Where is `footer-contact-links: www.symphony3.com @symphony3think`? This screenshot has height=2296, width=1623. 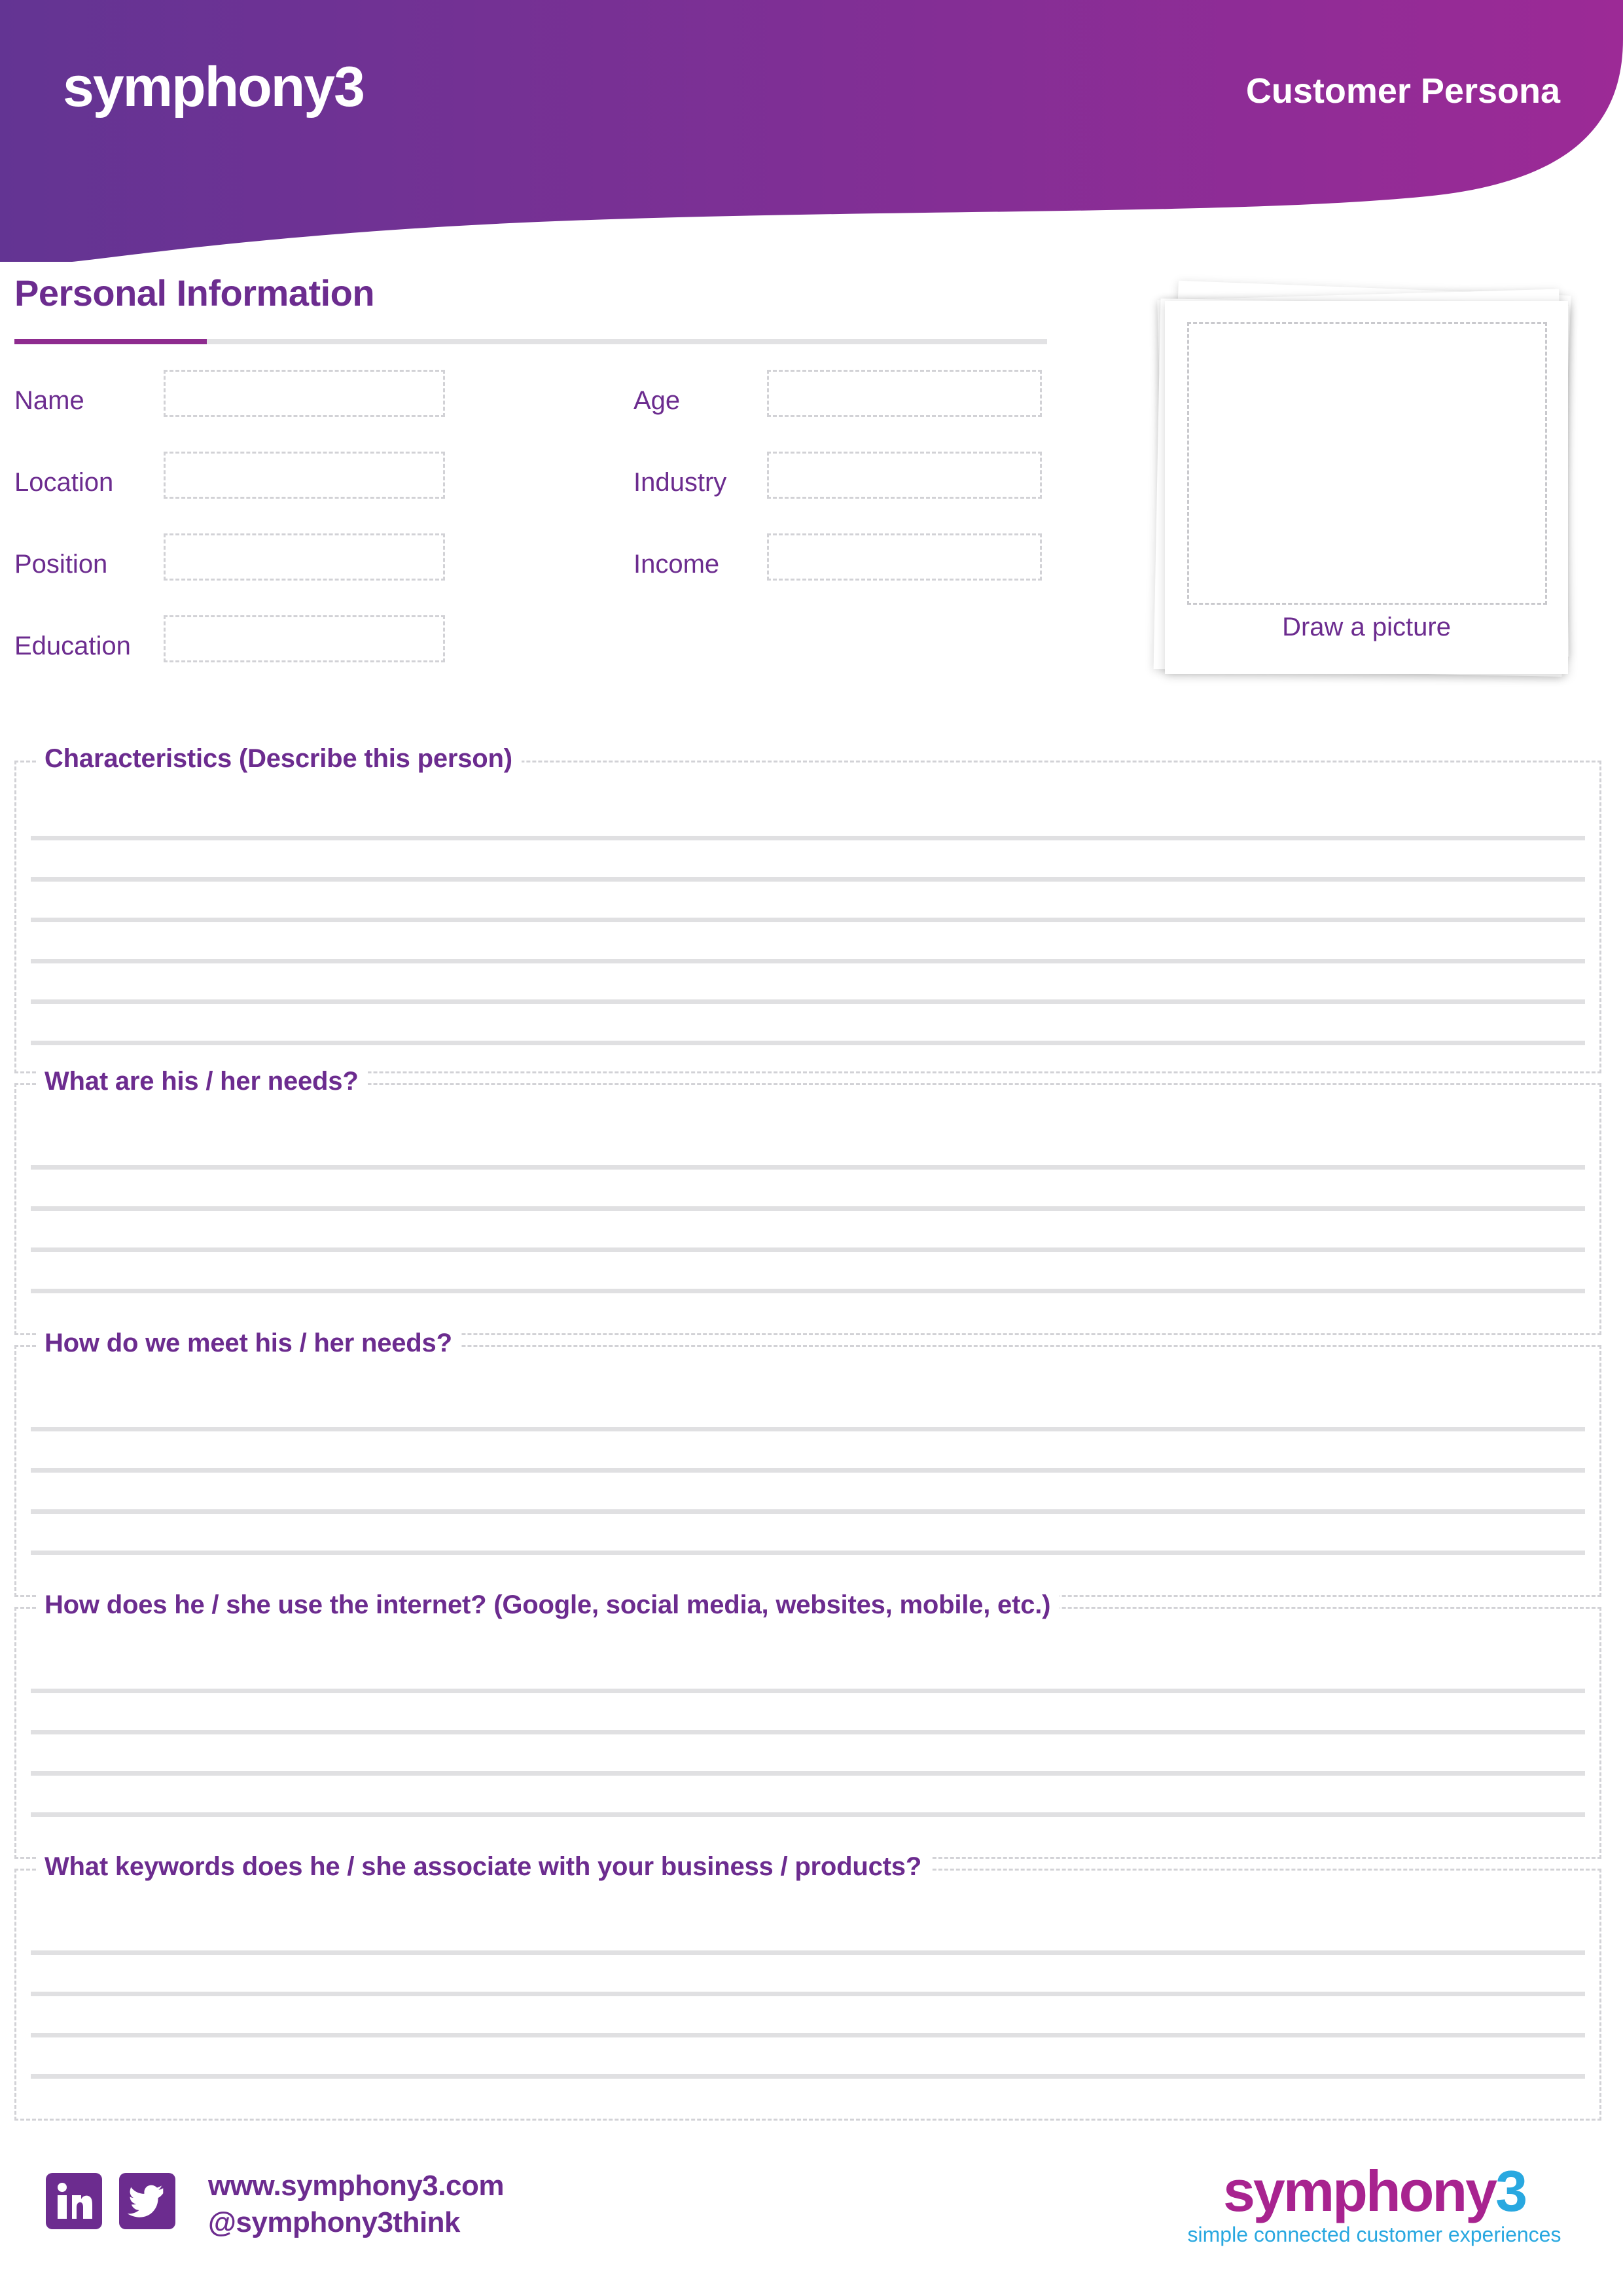 footer-contact-links: www.symphony3.com @symphony3think is located at coordinates (356, 2205).